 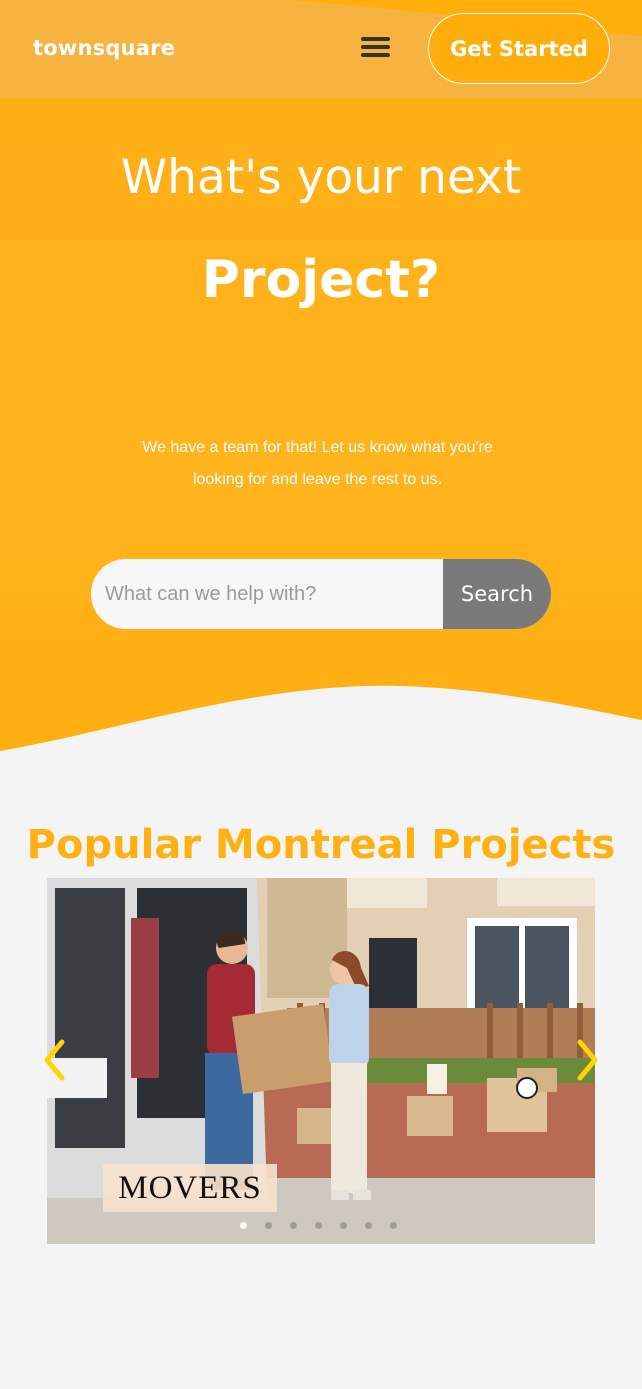 What do you see at coordinates (190, 1188) in the screenshot?
I see `slide-caption: MOVERS` at bounding box center [190, 1188].